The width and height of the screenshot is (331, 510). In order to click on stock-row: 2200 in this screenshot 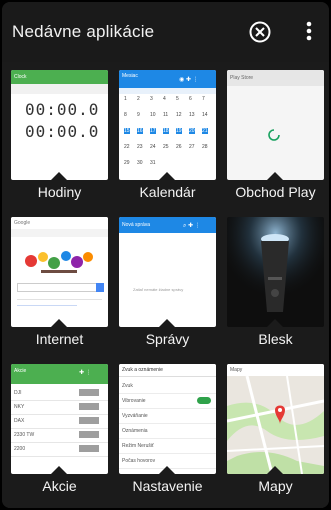, I will do `click(59, 449)`.